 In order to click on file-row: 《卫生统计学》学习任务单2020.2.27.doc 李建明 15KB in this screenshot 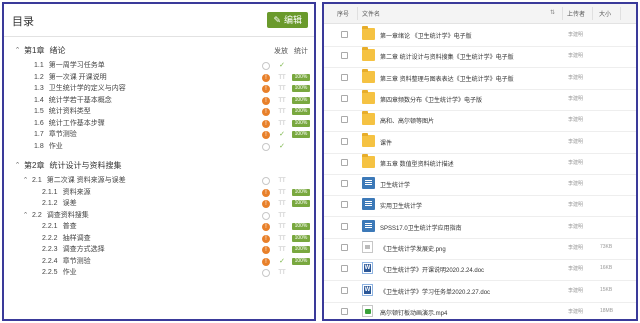, I will do `click(480, 291)`.